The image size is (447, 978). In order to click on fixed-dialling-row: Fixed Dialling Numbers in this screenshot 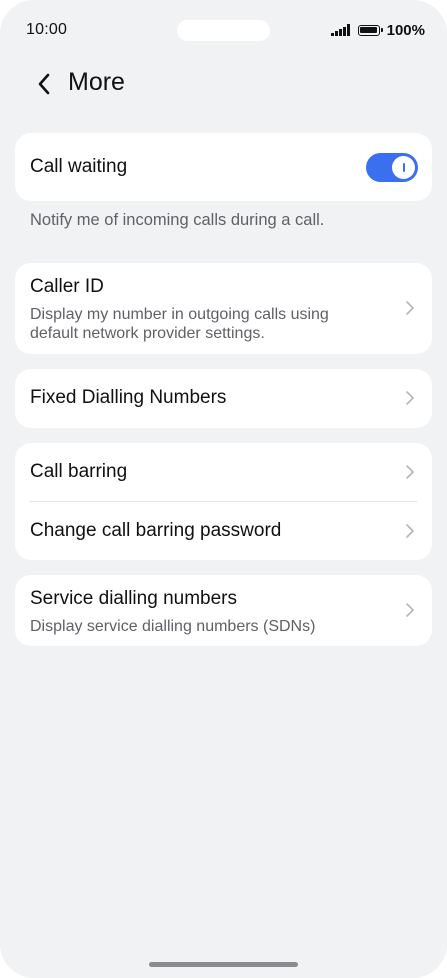, I will do `click(223, 398)`.